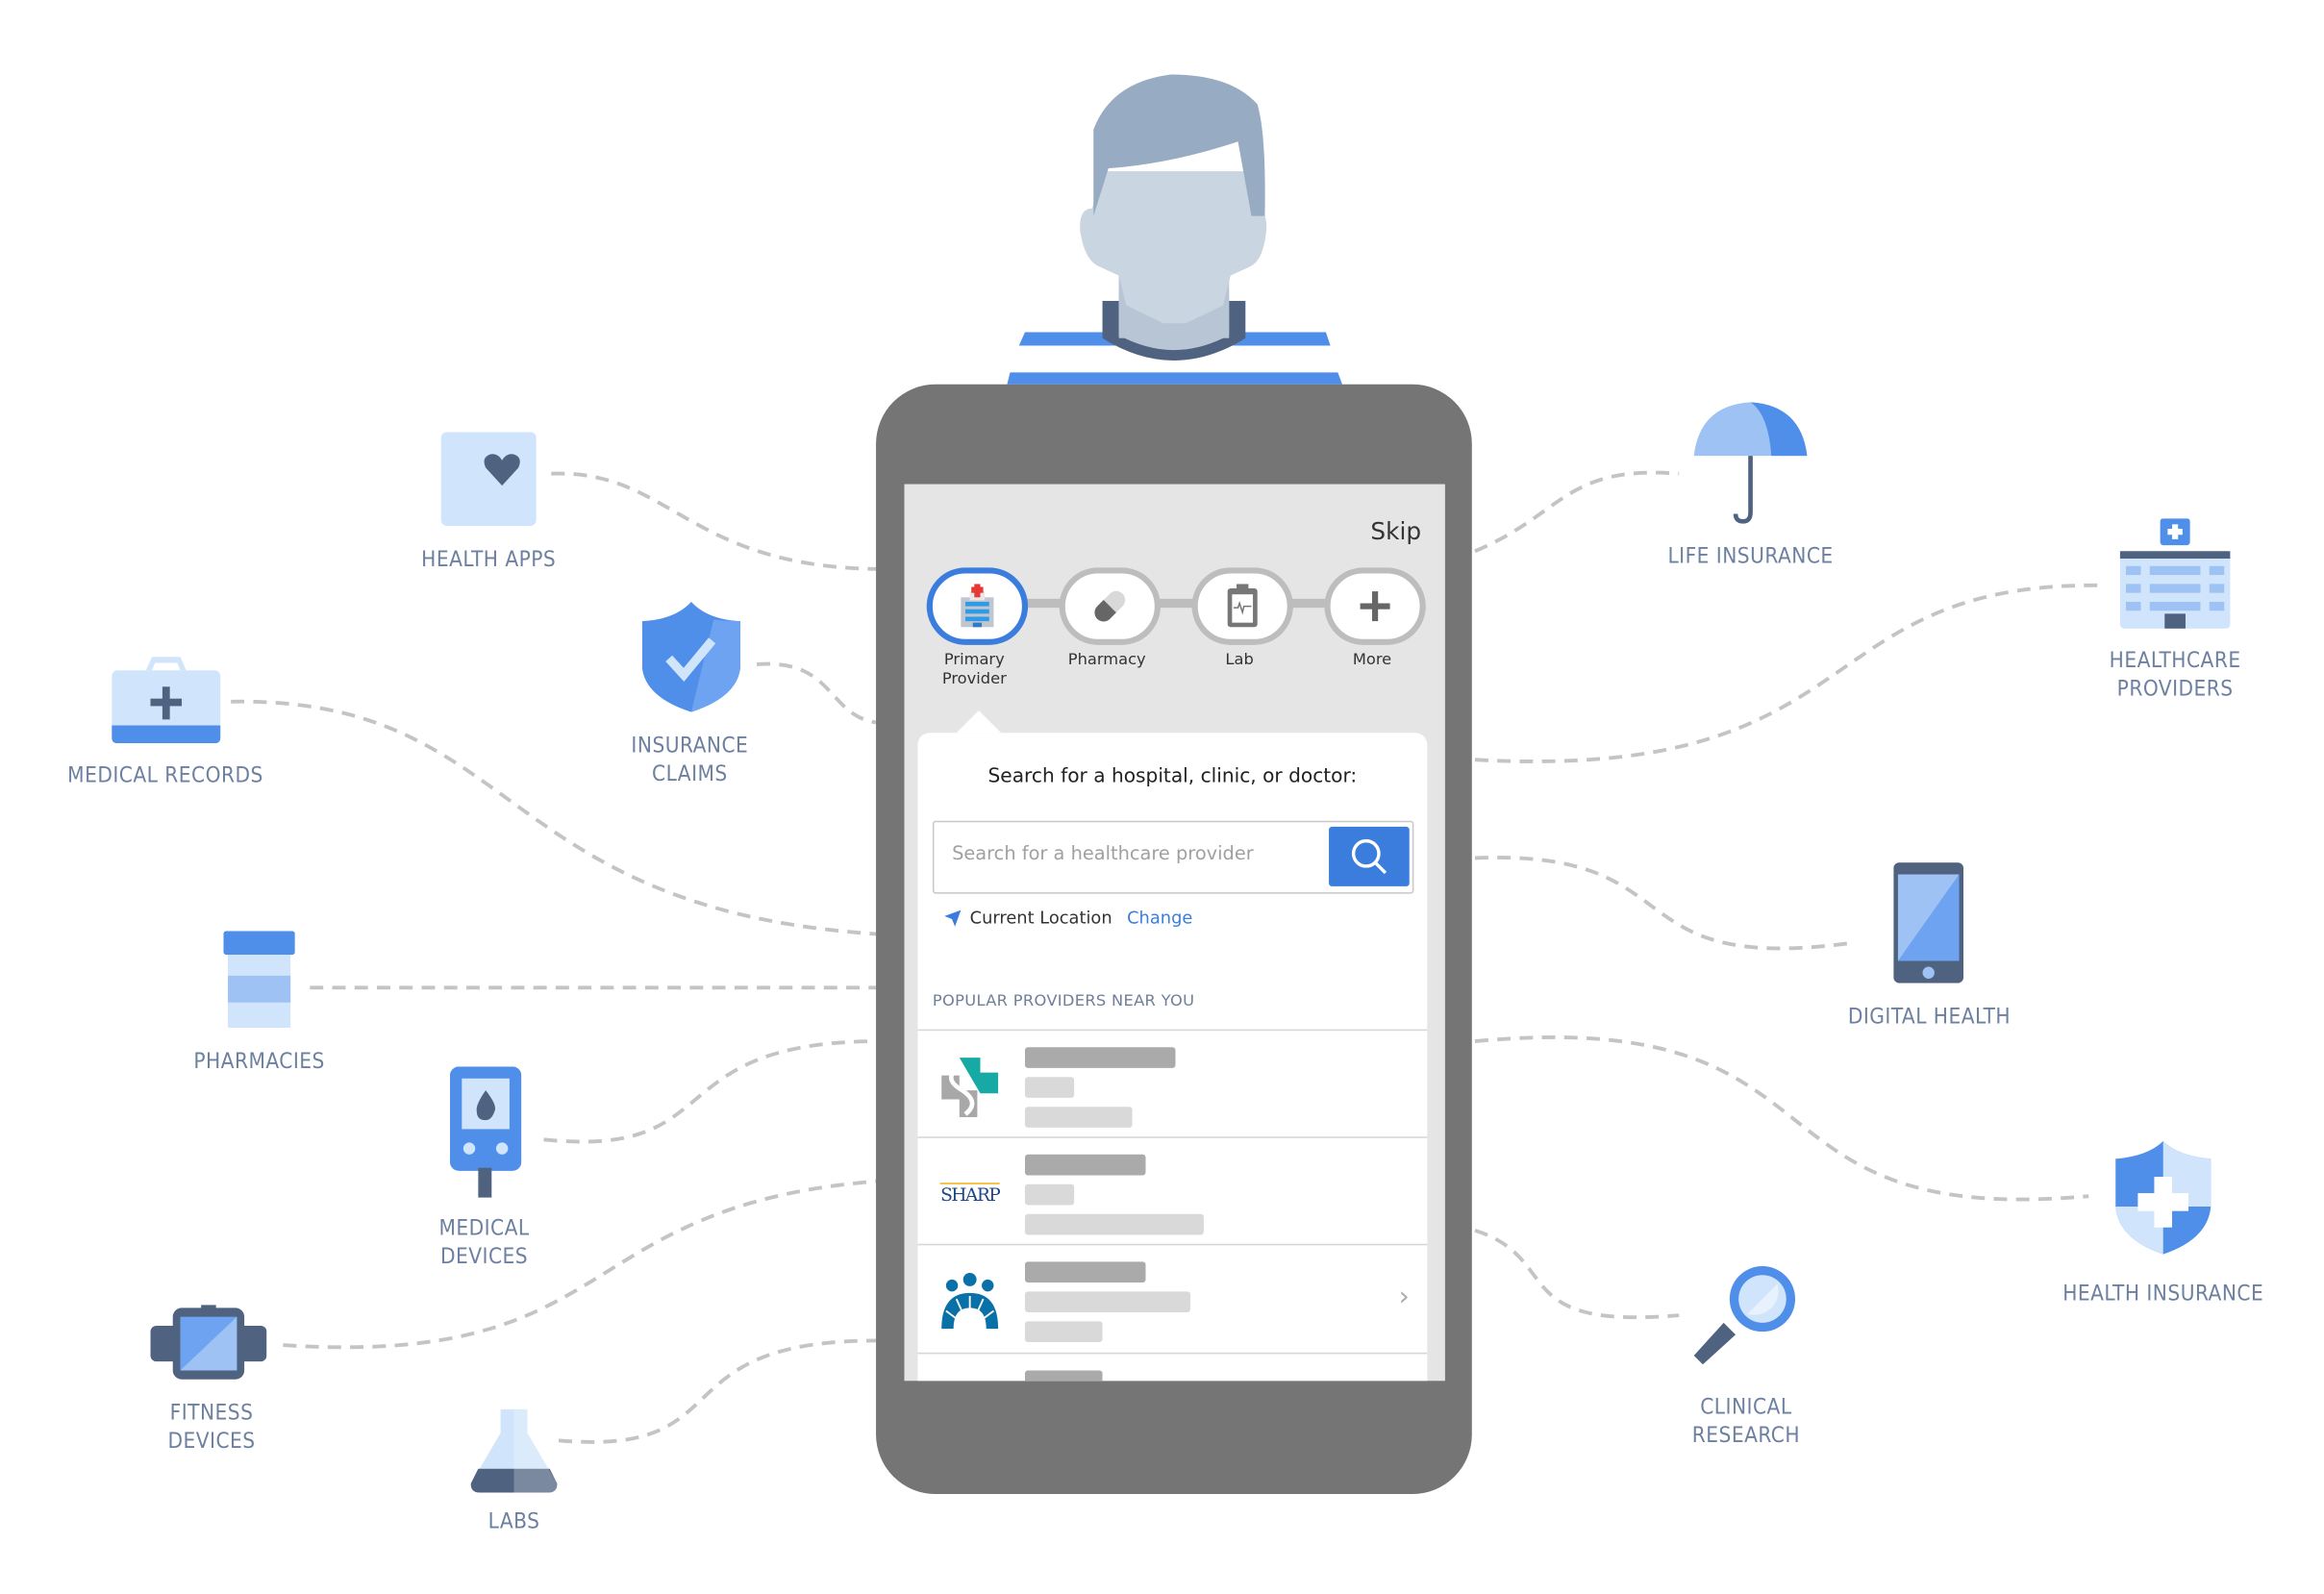 Image resolution: width=2324 pixels, height=1594 pixels. What do you see at coordinates (580, 1264) in the screenshot?
I see `connector-fitness-devices` at bounding box center [580, 1264].